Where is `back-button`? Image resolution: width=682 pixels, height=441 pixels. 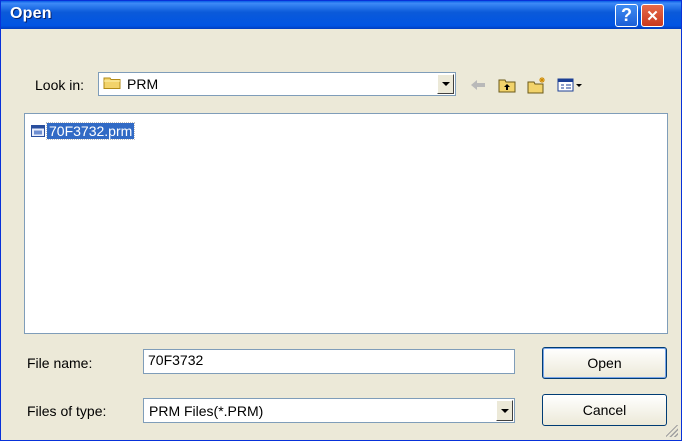
back-button is located at coordinates (478, 85).